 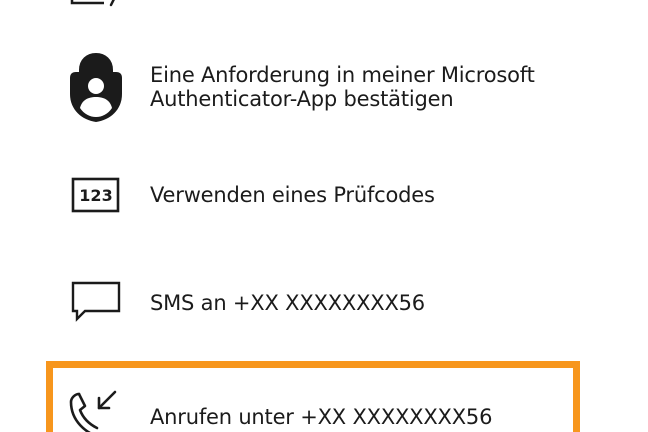 I want to click on option-label: Anrufen unter +XX XXXXXXXX56, so click(x=321, y=417).